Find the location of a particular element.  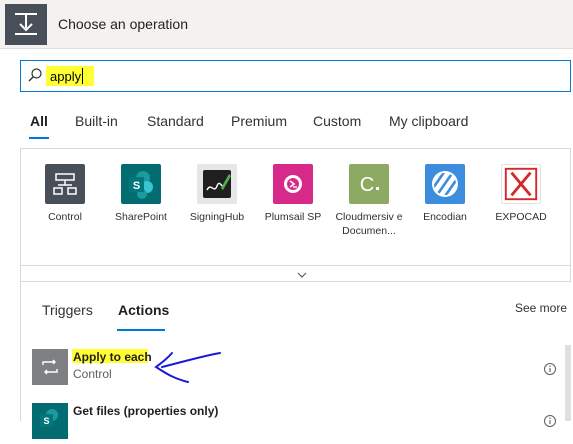

collapse-connectors-bar is located at coordinates (295, 274).